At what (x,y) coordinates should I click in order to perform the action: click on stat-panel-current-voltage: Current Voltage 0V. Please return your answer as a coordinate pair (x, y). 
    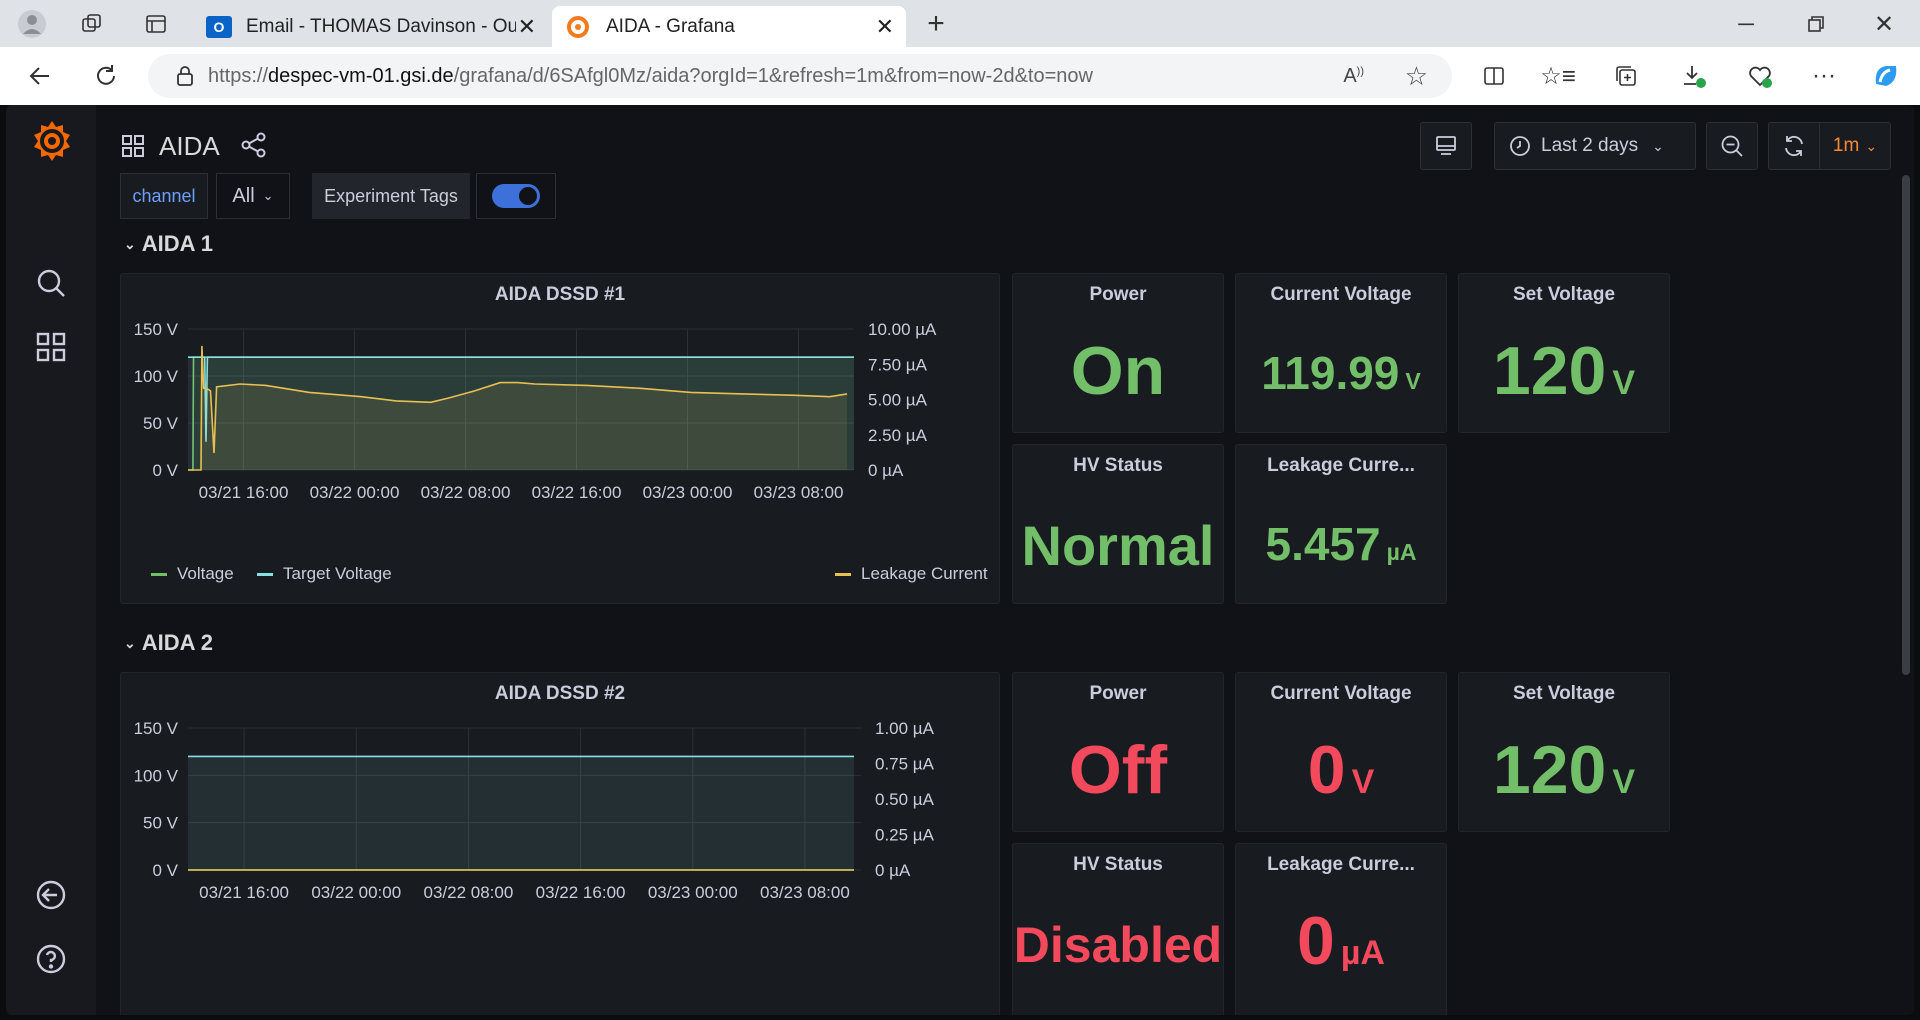
    Looking at the image, I should click on (1341, 752).